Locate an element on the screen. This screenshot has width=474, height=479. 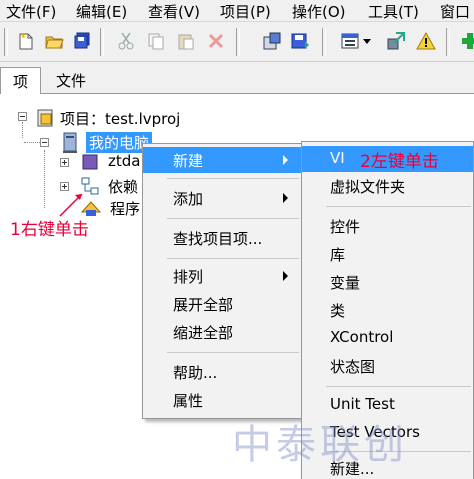
menu-operate: 操作(O) is located at coordinates (319, 11).